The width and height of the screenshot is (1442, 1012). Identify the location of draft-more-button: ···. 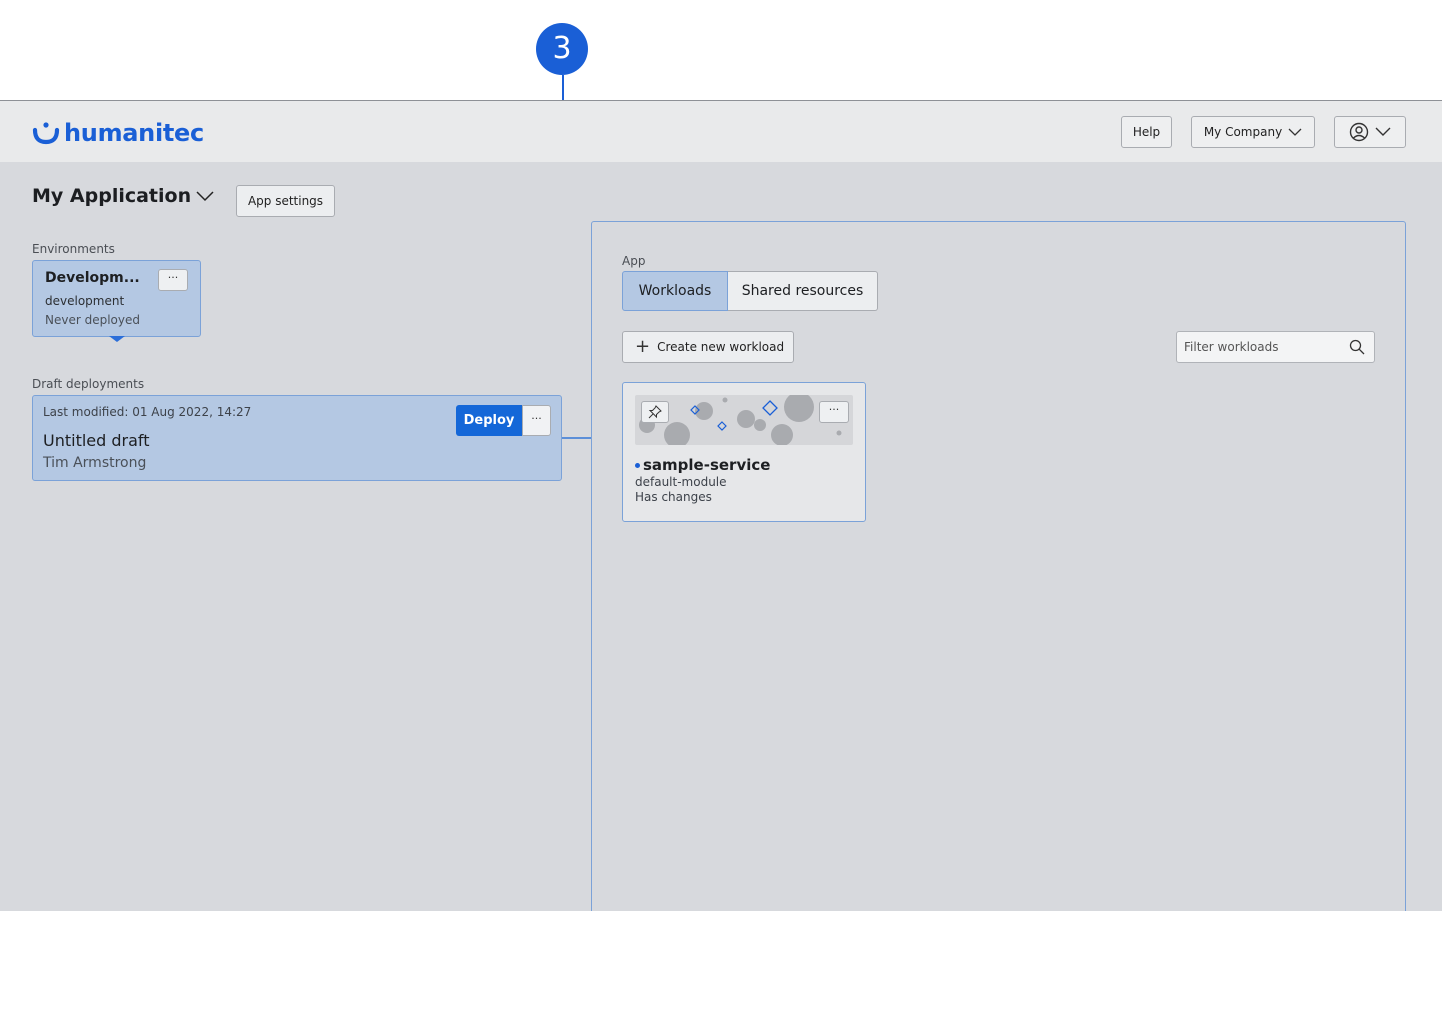
(536, 420).